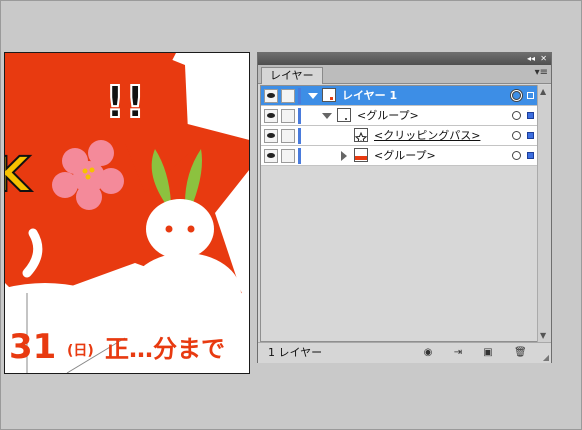 The height and width of the screenshot is (430, 582). What do you see at coordinates (543, 59) in the screenshot?
I see `close-icon: ✕` at bounding box center [543, 59].